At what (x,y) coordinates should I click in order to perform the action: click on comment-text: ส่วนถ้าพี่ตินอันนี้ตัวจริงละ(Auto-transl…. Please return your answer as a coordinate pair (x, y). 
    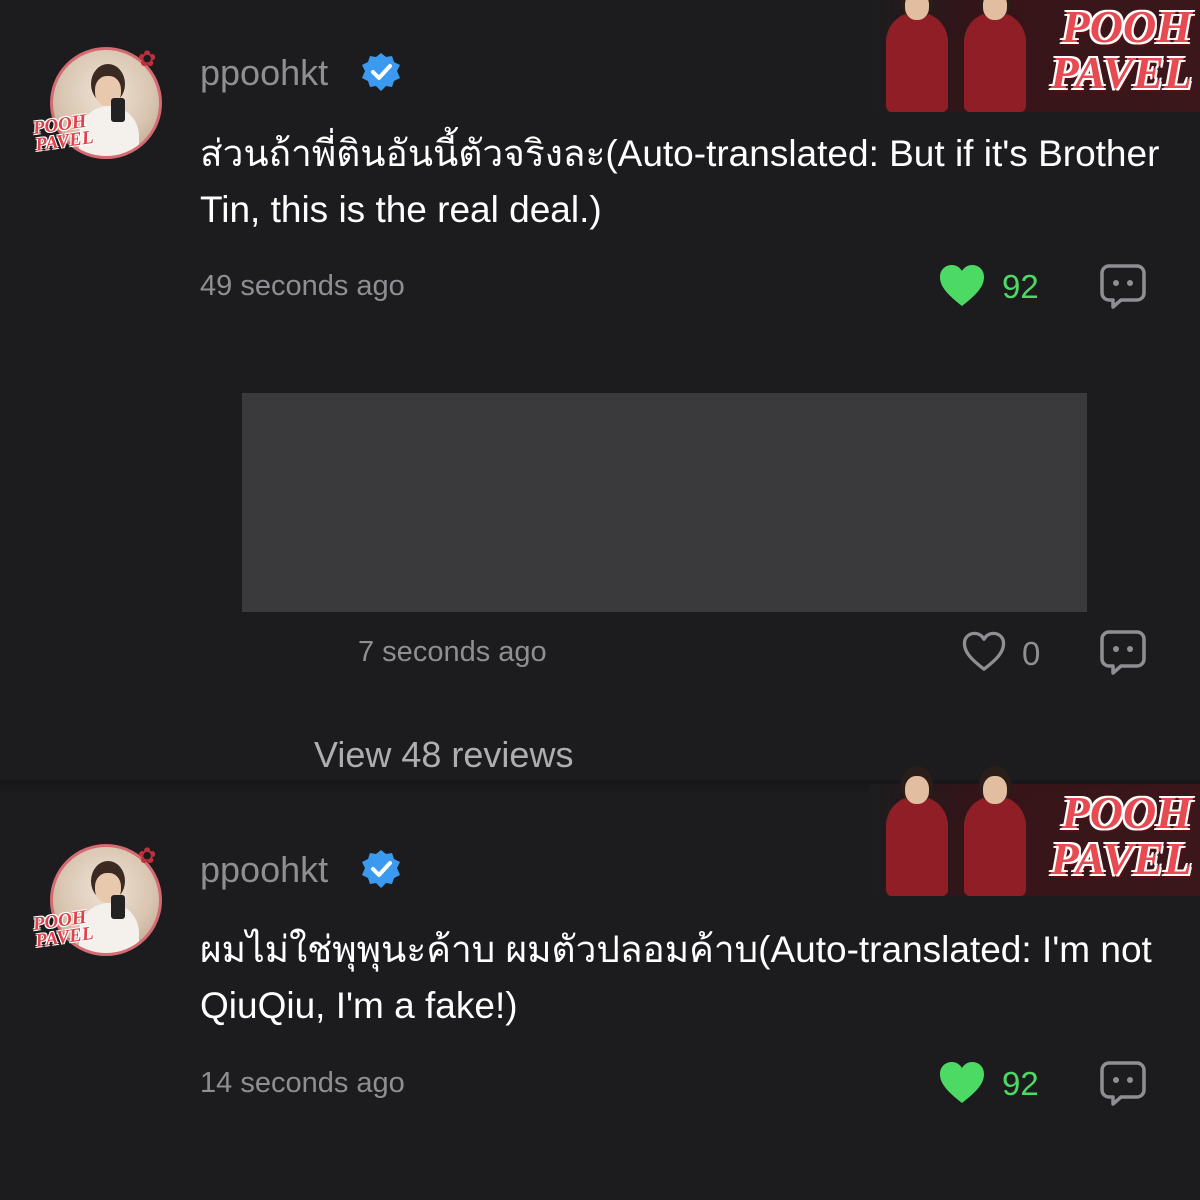
    Looking at the image, I should click on (680, 181).